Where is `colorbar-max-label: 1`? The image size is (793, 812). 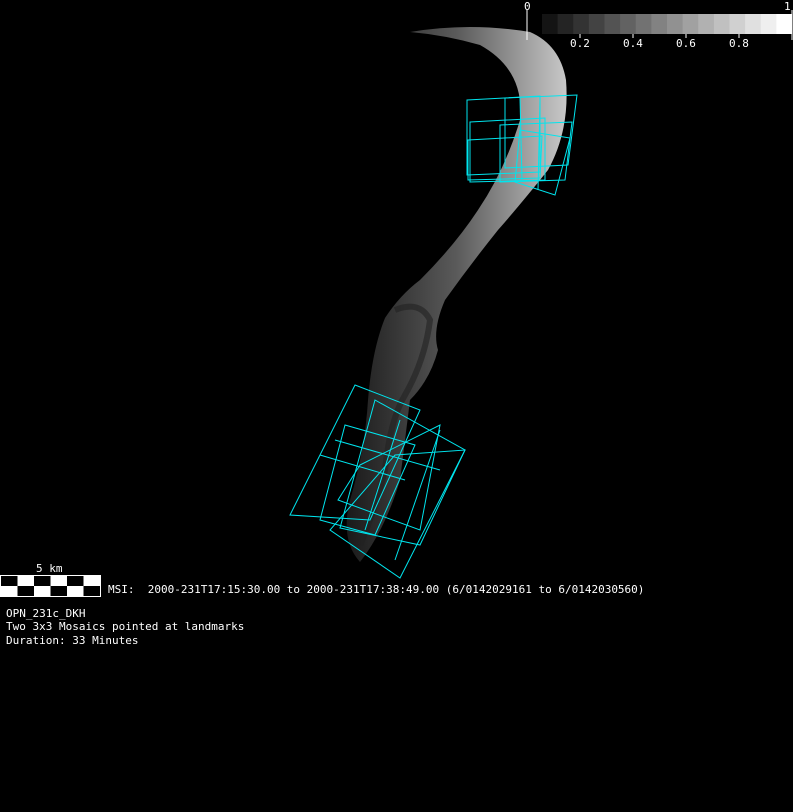 colorbar-max-label: 1 is located at coordinates (787, 6).